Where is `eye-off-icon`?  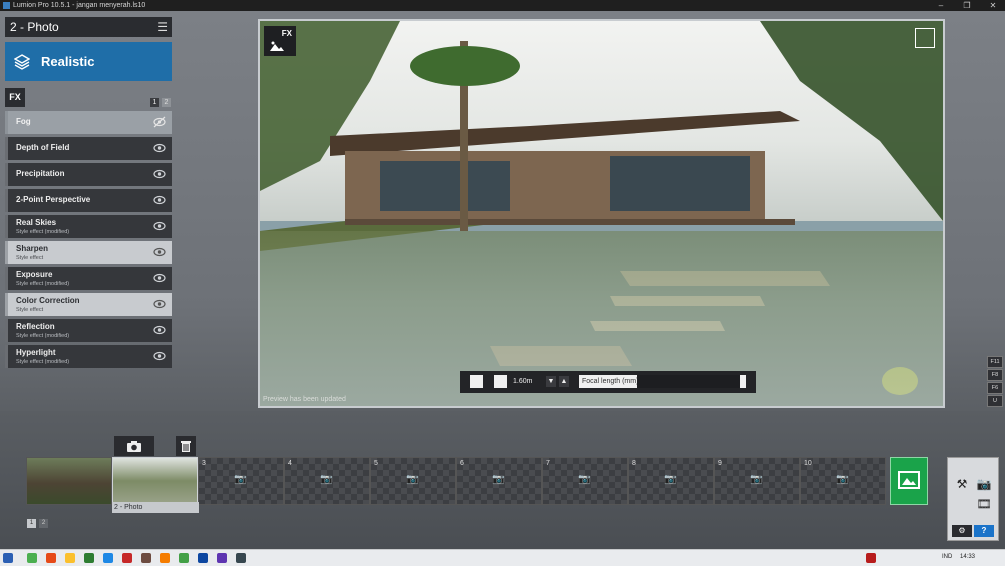 eye-off-icon is located at coordinates (159, 122).